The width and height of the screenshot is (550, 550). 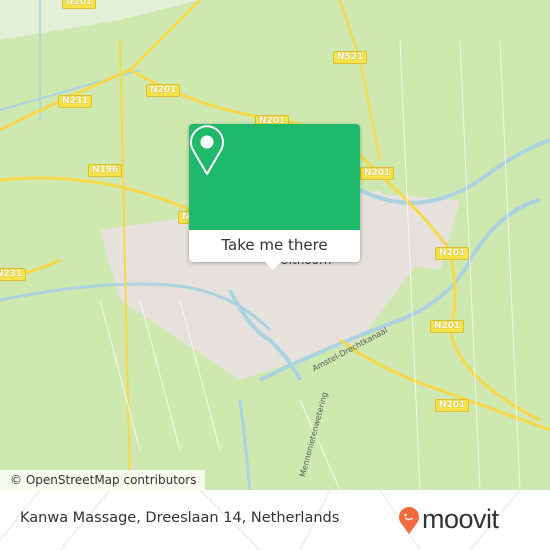 I want to click on popup-header, so click(x=274, y=177).